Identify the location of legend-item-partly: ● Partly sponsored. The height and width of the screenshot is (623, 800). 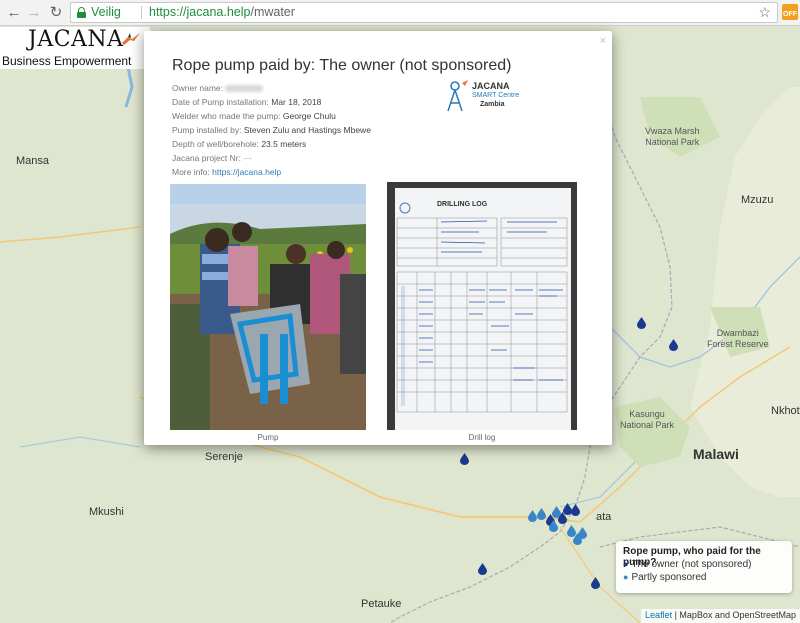
(664, 577).